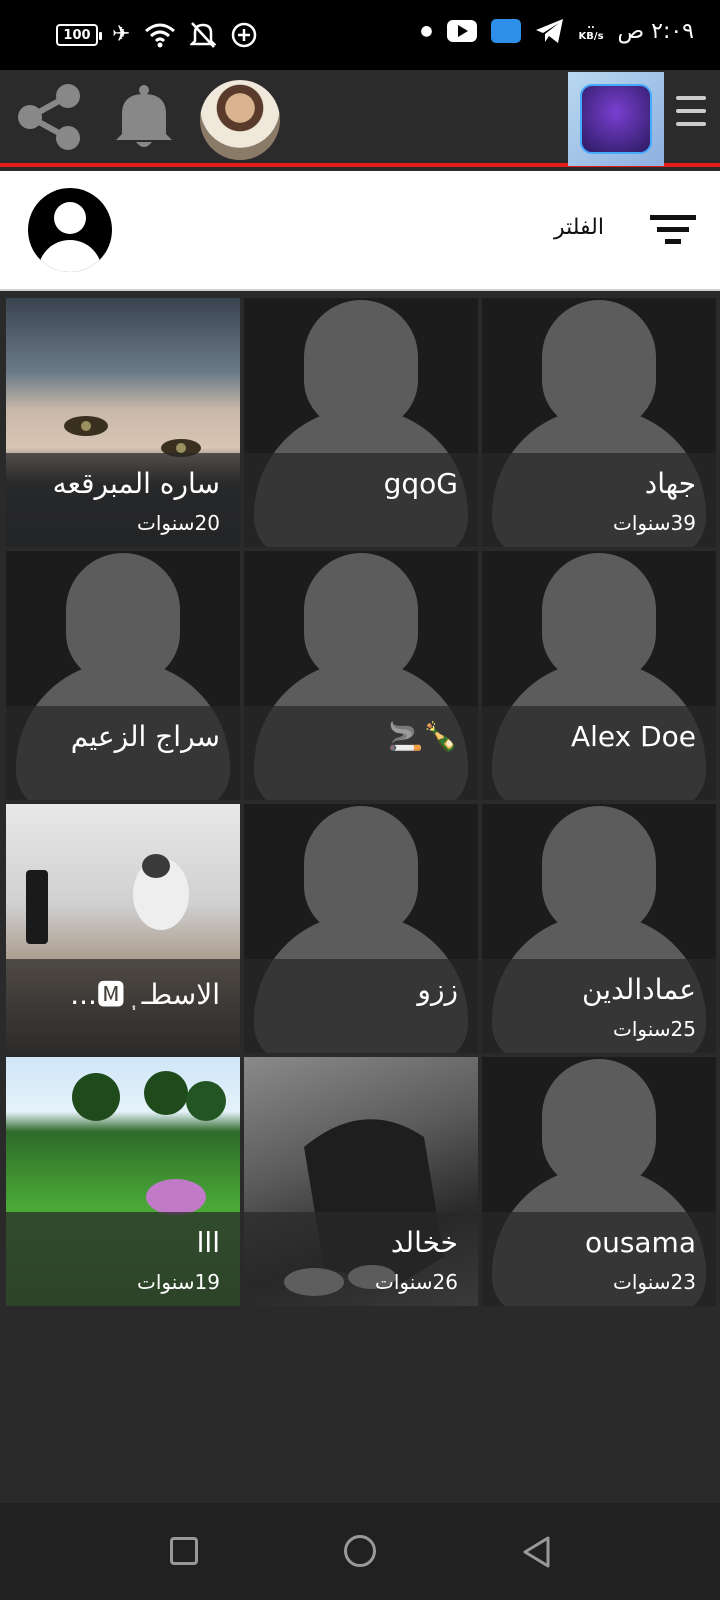  Describe the element at coordinates (145, 736) in the screenshot. I see `profile-name: سراج الزعيم` at that location.